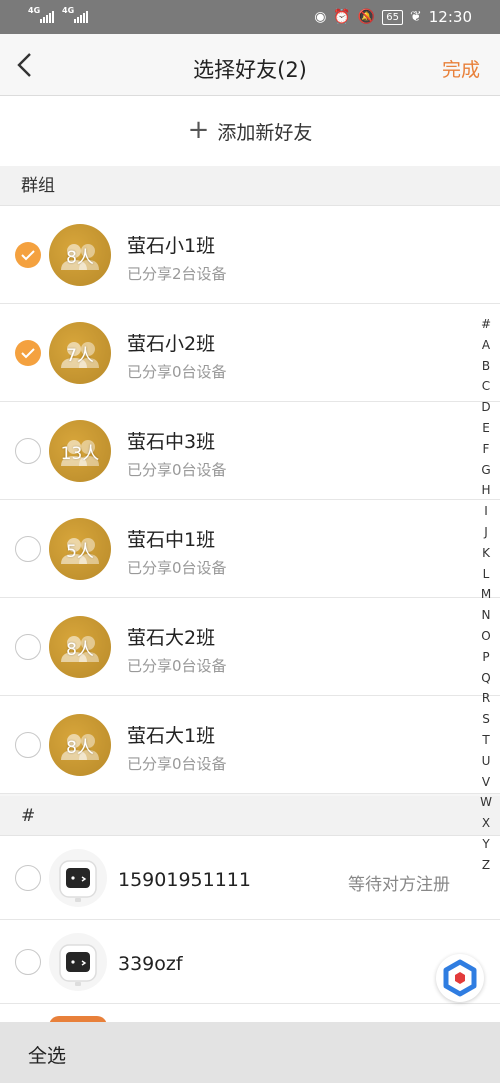 The image size is (500, 1083). What do you see at coordinates (171, 344) in the screenshot?
I see `group-name: 萤石小2班` at bounding box center [171, 344].